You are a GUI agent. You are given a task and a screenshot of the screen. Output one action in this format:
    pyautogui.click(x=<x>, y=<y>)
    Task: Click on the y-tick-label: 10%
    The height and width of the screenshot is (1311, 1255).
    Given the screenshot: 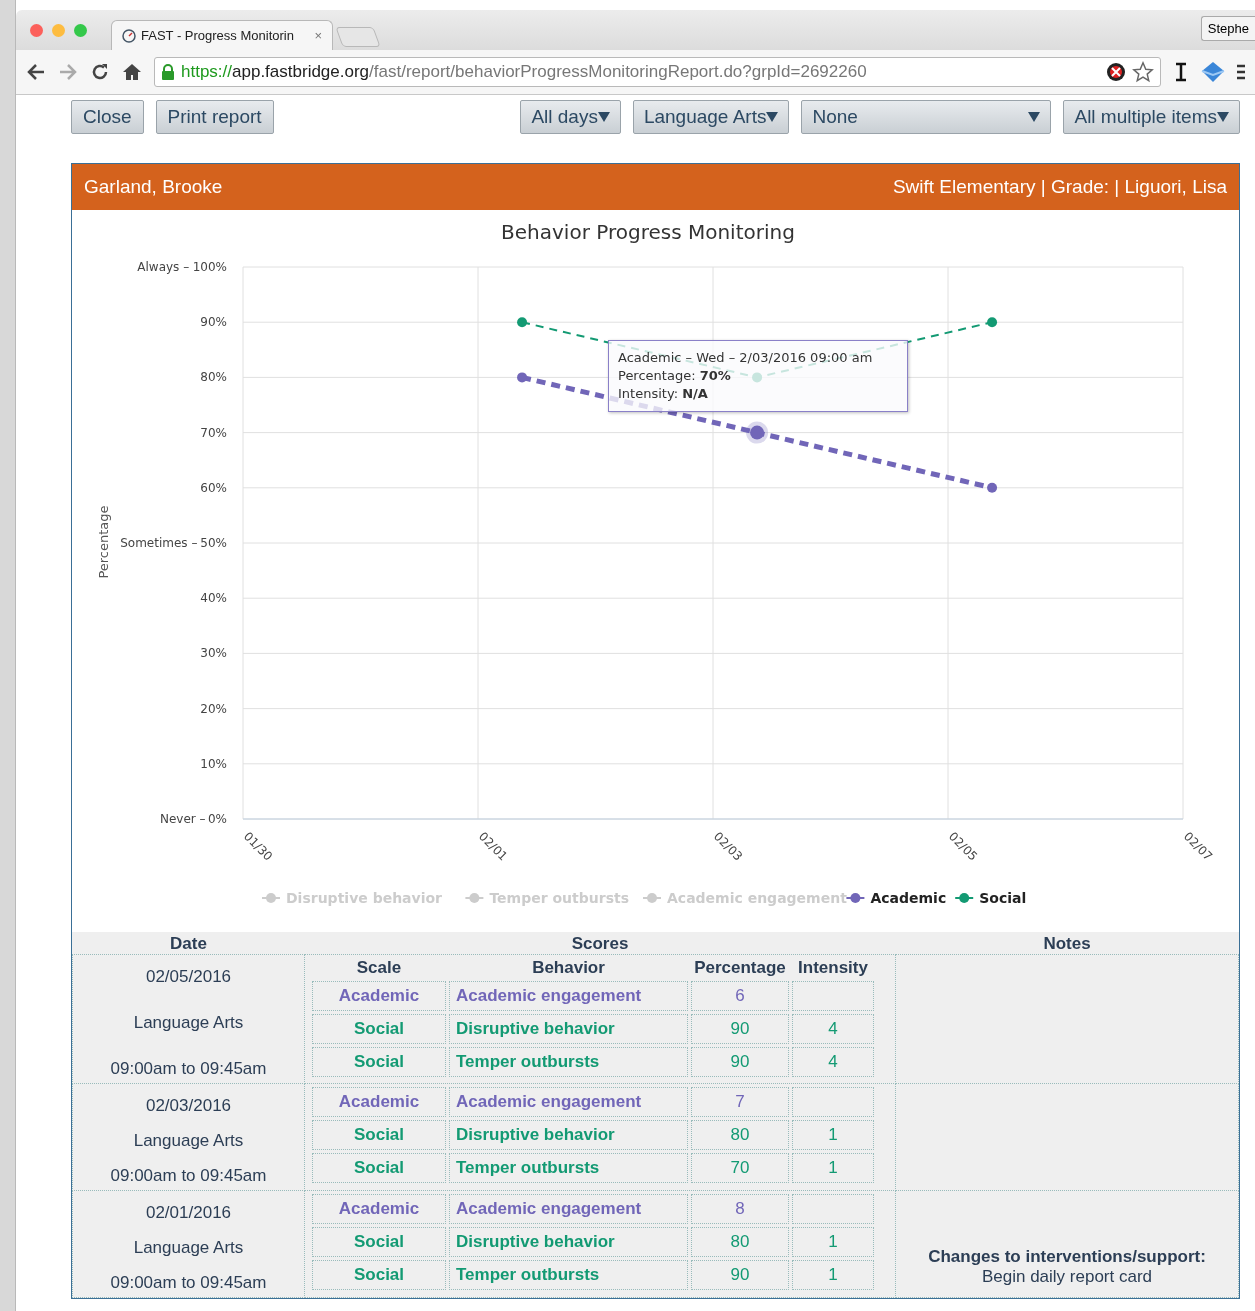 What is the action you would take?
    pyautogui.click(x=213, y=763)
    